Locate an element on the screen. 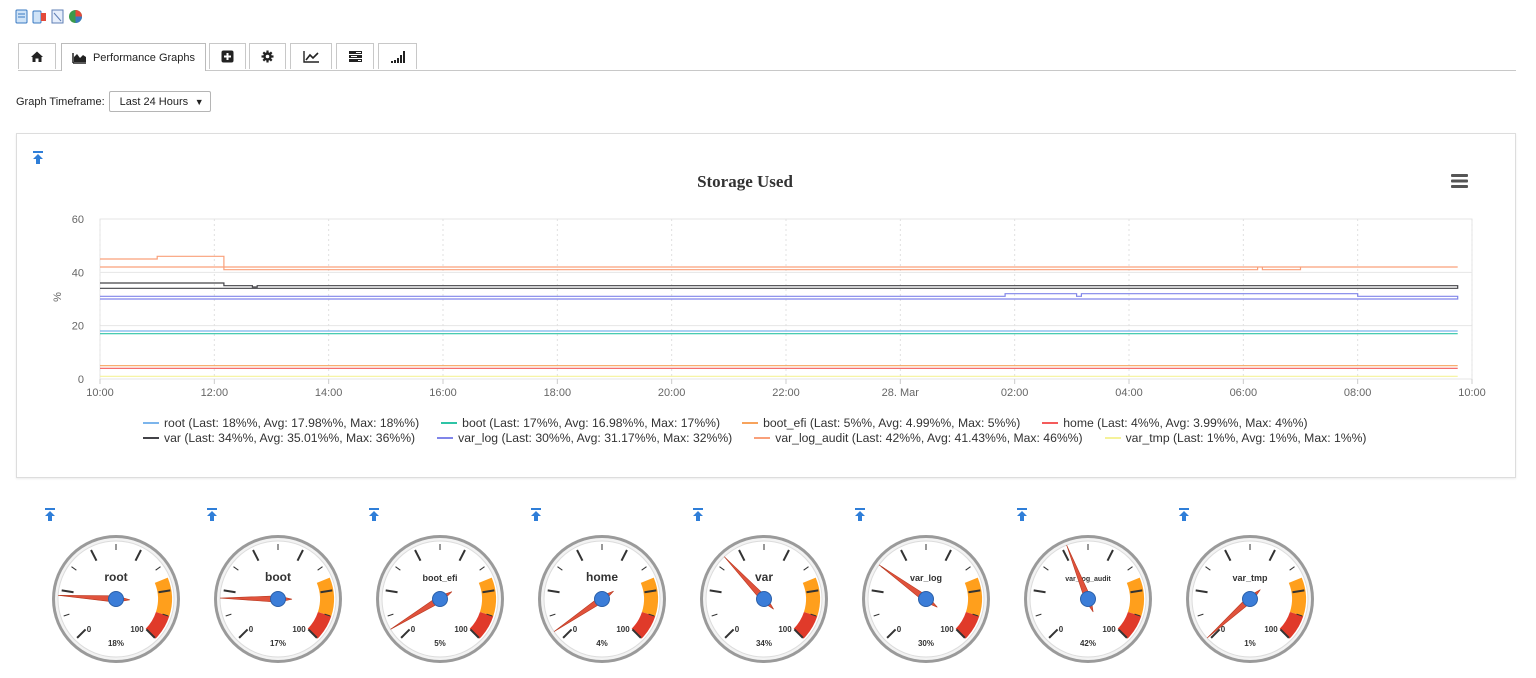 Image resolution: width=1536 pixels, height=678 pixels. tasks-icon is located at coordinates (355, 56).